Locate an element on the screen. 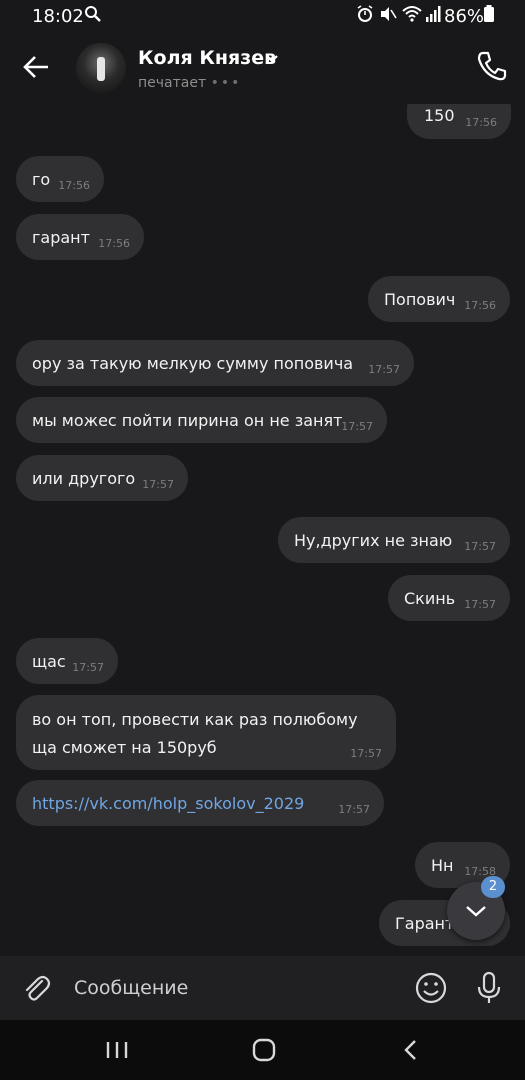 The width and height of the screenshot is (525, 1080). message-bubble-in: или другого 17:57 is located at coordinates (102, 478).